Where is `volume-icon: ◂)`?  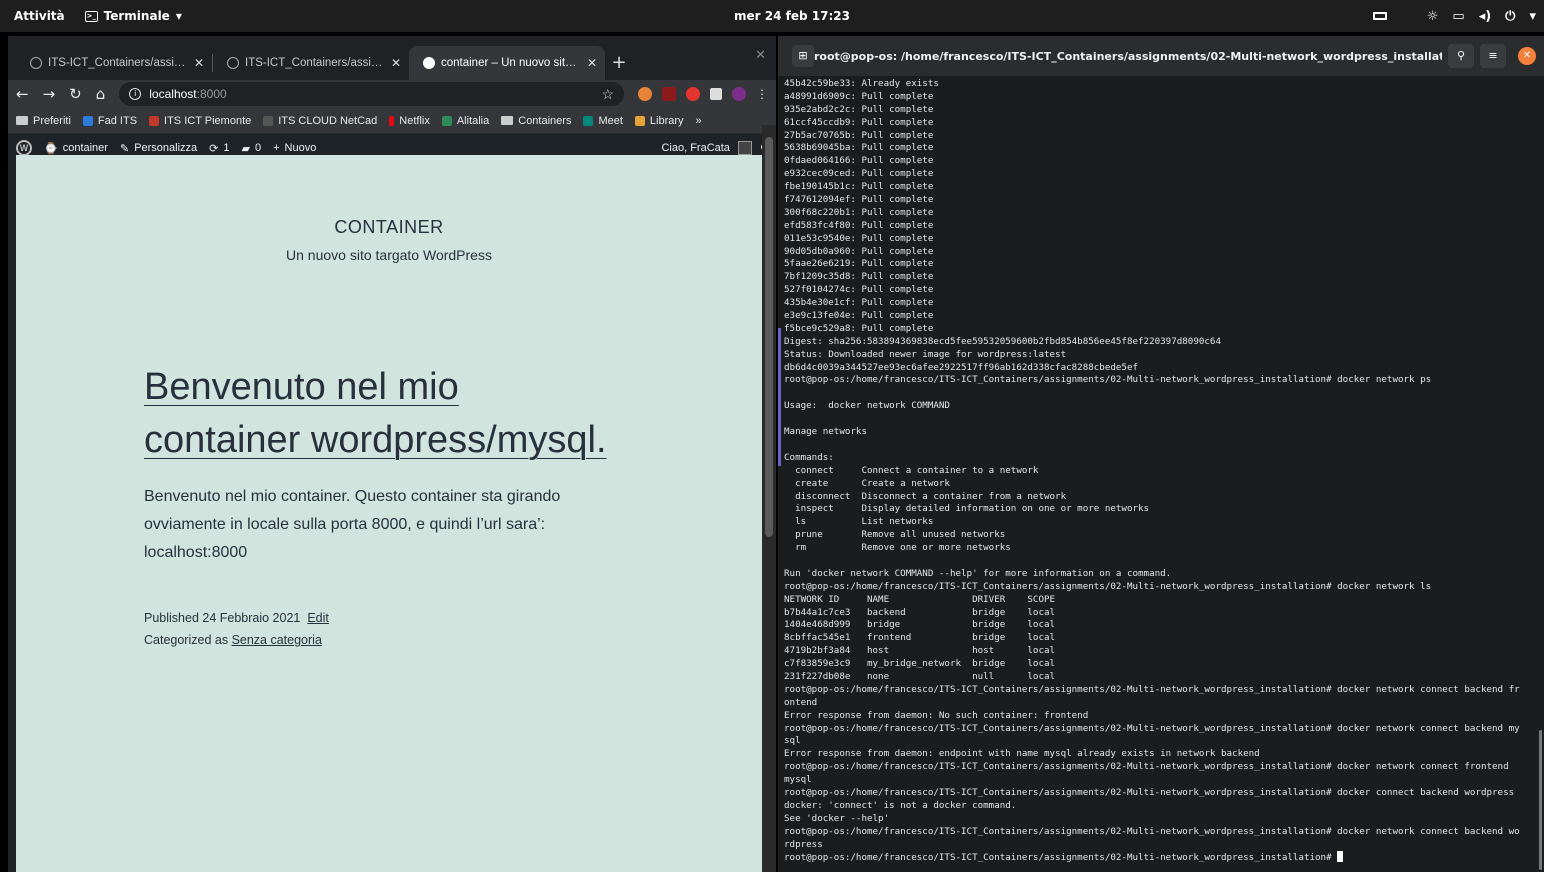 volume-icon: ◂) is located at coordinates (1485, 16).